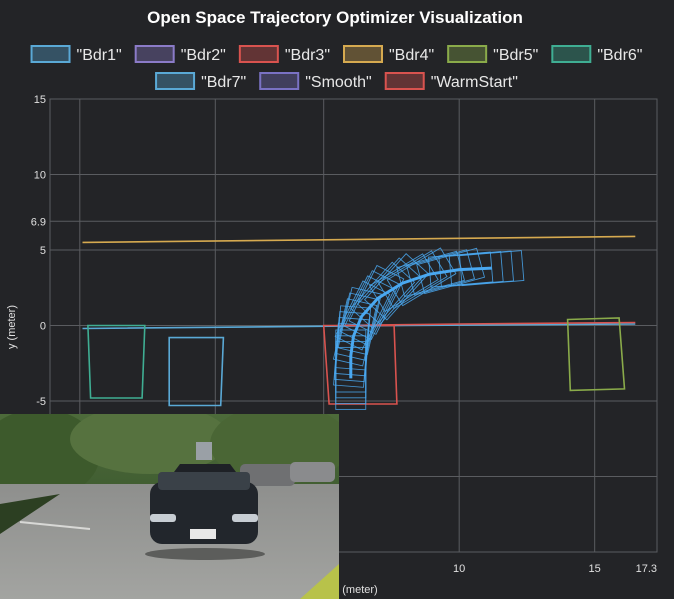  I want to click on x-tick-label: 10, so click(459, 569).